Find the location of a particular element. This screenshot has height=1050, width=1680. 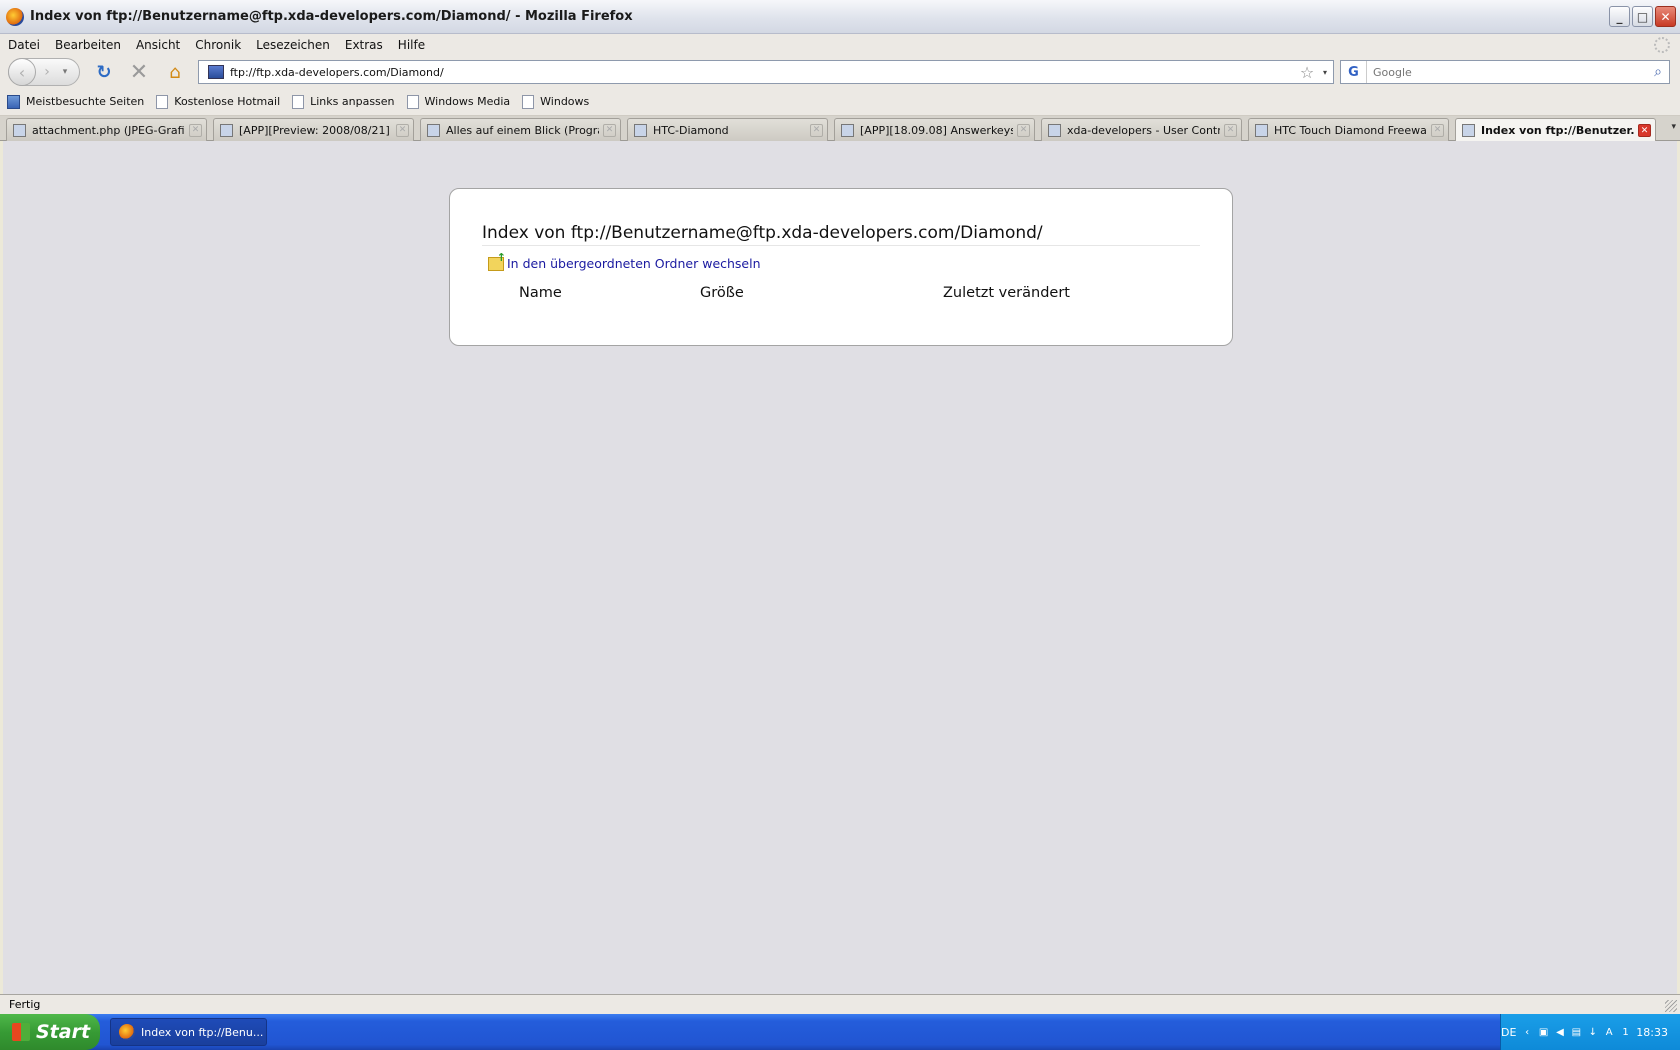

reload-icon: ↻ is located at coordinates (104, 72).